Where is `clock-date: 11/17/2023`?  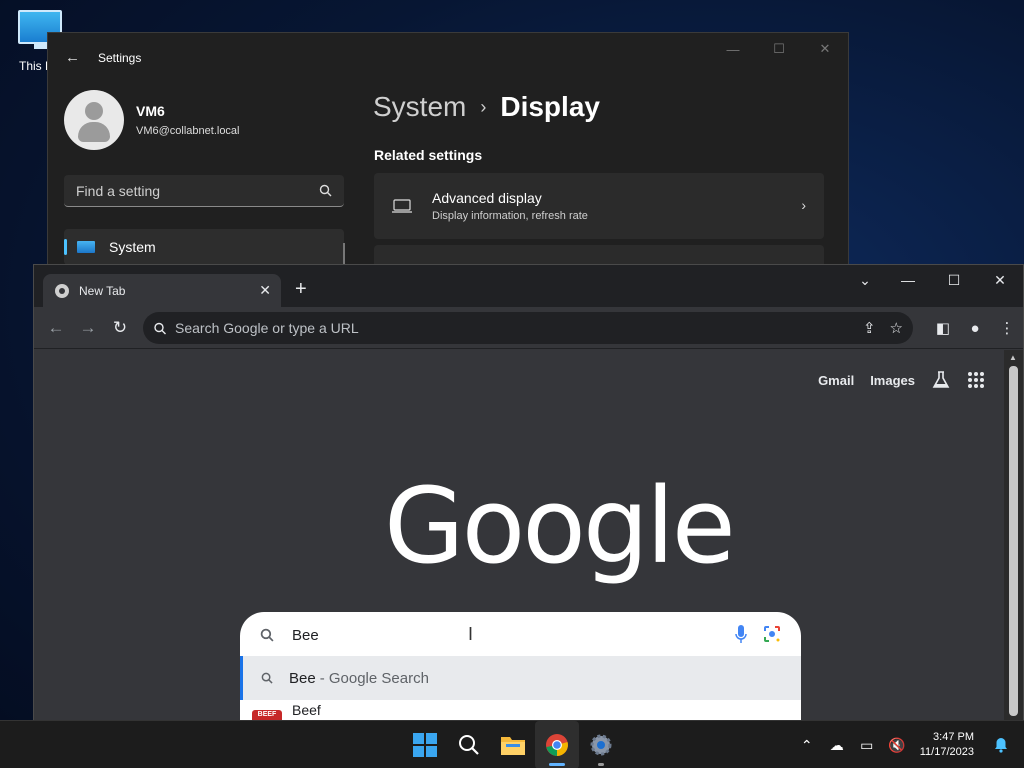
clock-date: 11/17/2023 is located at coordinates (946, 752).